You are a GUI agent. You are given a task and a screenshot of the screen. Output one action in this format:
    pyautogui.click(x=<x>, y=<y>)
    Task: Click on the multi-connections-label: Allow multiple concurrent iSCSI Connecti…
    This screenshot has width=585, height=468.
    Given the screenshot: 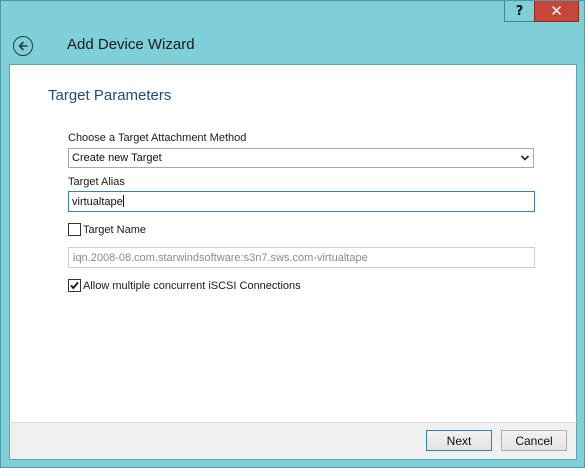 What is the action you would take?
    pyautogui.click(x=192, y=285)
    